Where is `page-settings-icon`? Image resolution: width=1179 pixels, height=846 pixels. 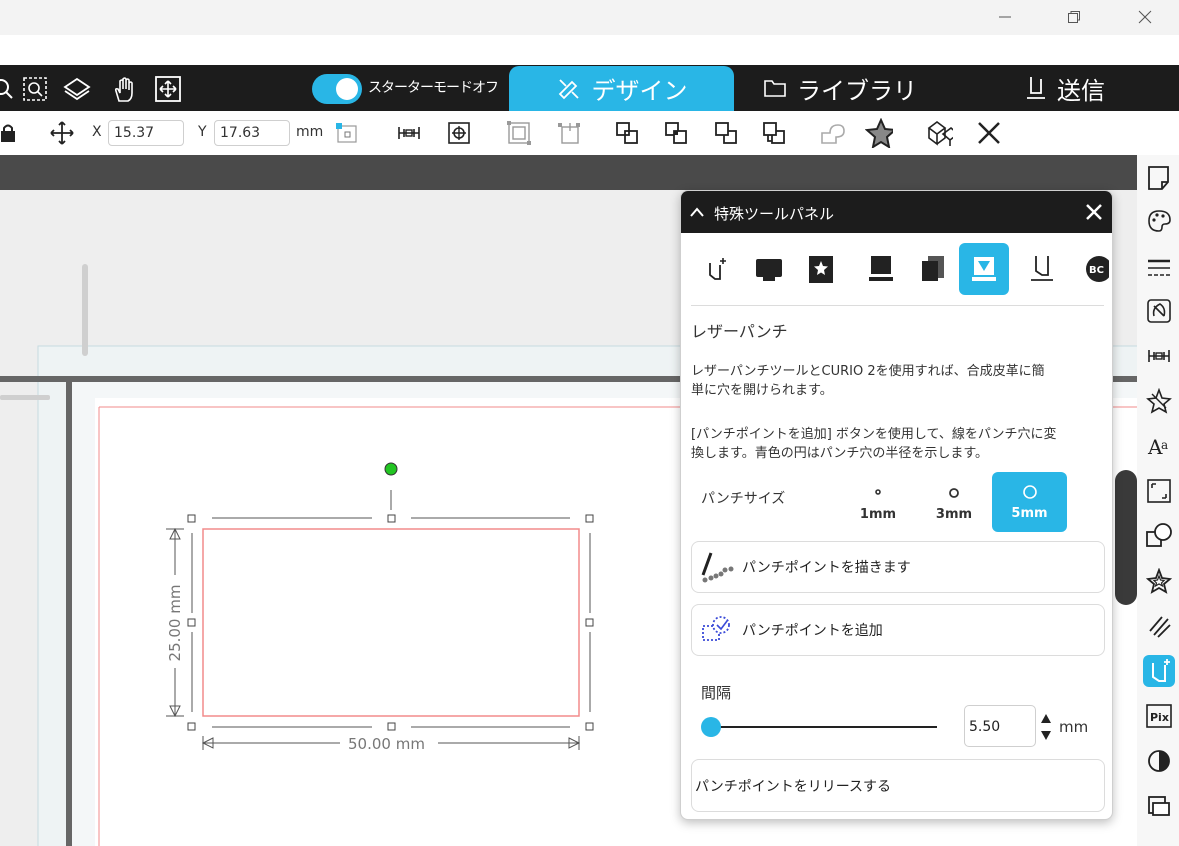
page-settings-icon is located at coordinates (1159, 178).